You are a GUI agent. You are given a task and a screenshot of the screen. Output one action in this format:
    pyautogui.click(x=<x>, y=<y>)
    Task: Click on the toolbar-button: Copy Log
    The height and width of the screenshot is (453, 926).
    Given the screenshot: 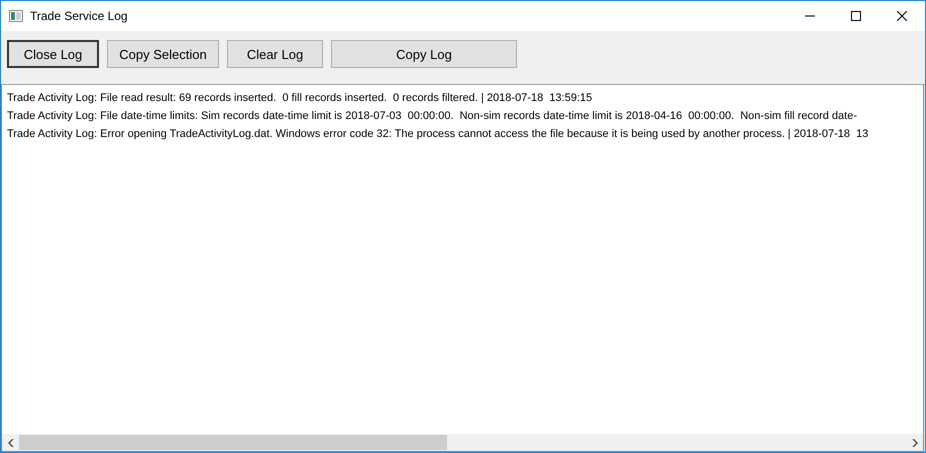 What is the action you would take?
    pyautogui.click(x=424, y=54)
    